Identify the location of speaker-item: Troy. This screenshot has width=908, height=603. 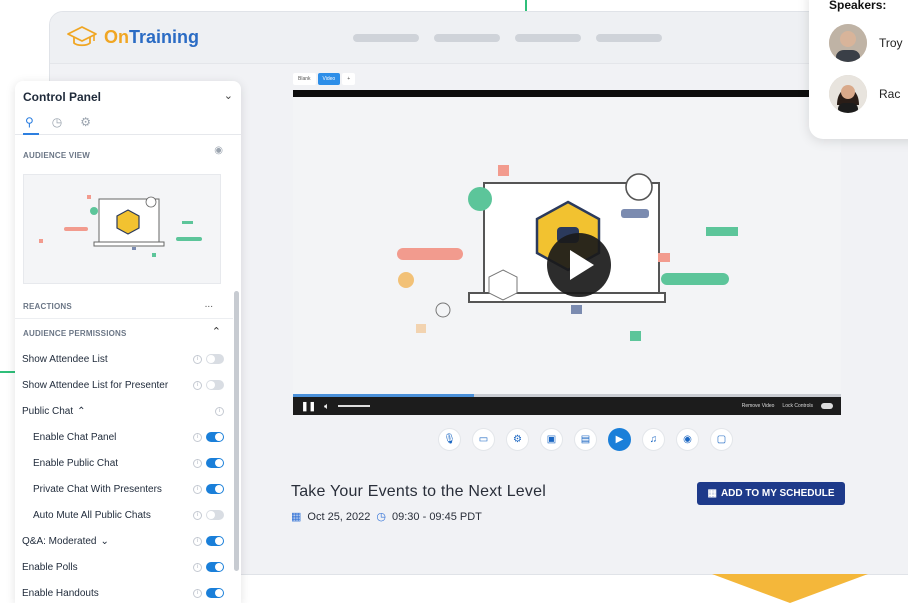
(866, 43).